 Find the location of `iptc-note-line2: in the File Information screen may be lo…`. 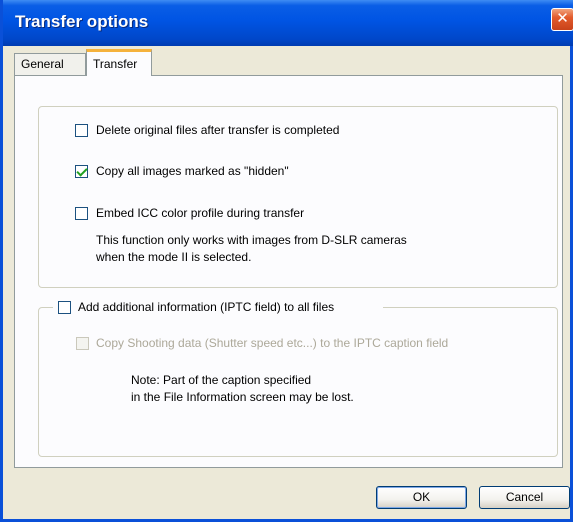

iptc-note-line2: in the File Information screen may be lo… is located at coordinates (242, 397).